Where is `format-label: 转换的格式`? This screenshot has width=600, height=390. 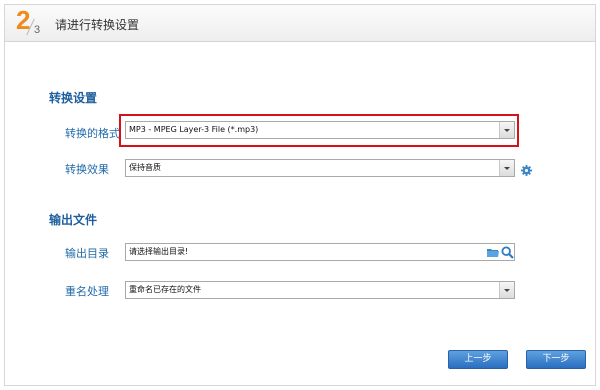
format-label: 转换的格式 is located at coordinates (92, 133).